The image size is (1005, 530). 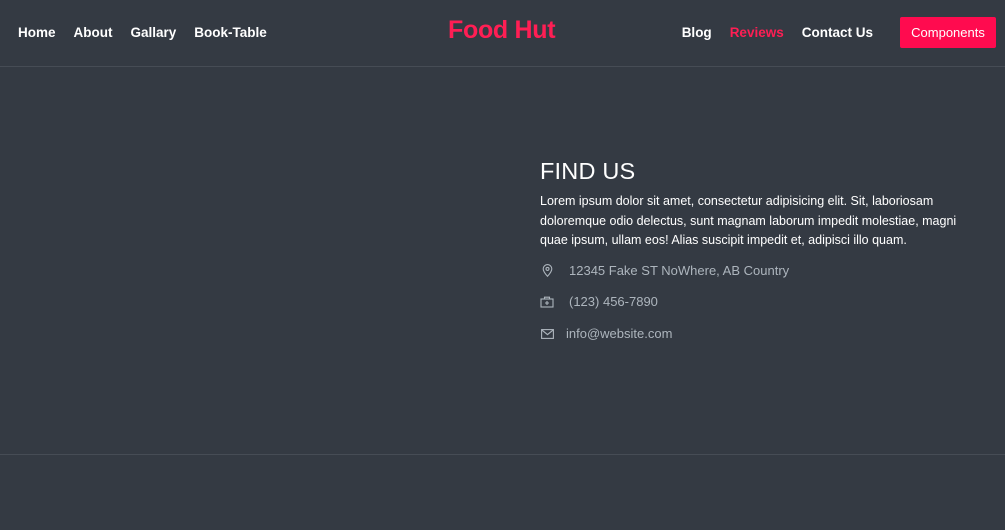 I want to click on phone-text: (123) 456-7890, so click(x=613, y=301).